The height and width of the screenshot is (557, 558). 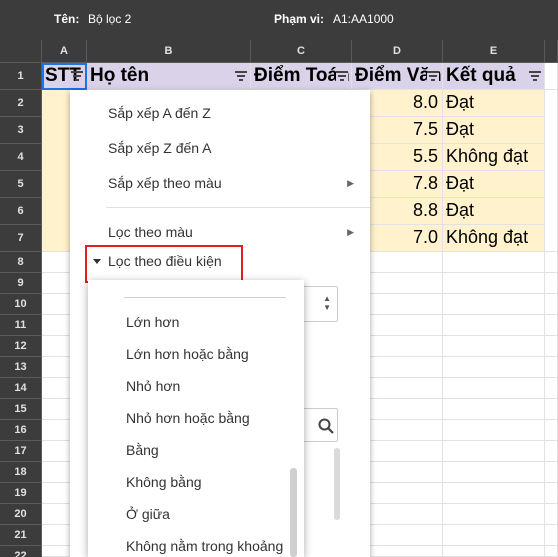 I want to click on condition-select: ▲▼, so click(x=319, y=304).